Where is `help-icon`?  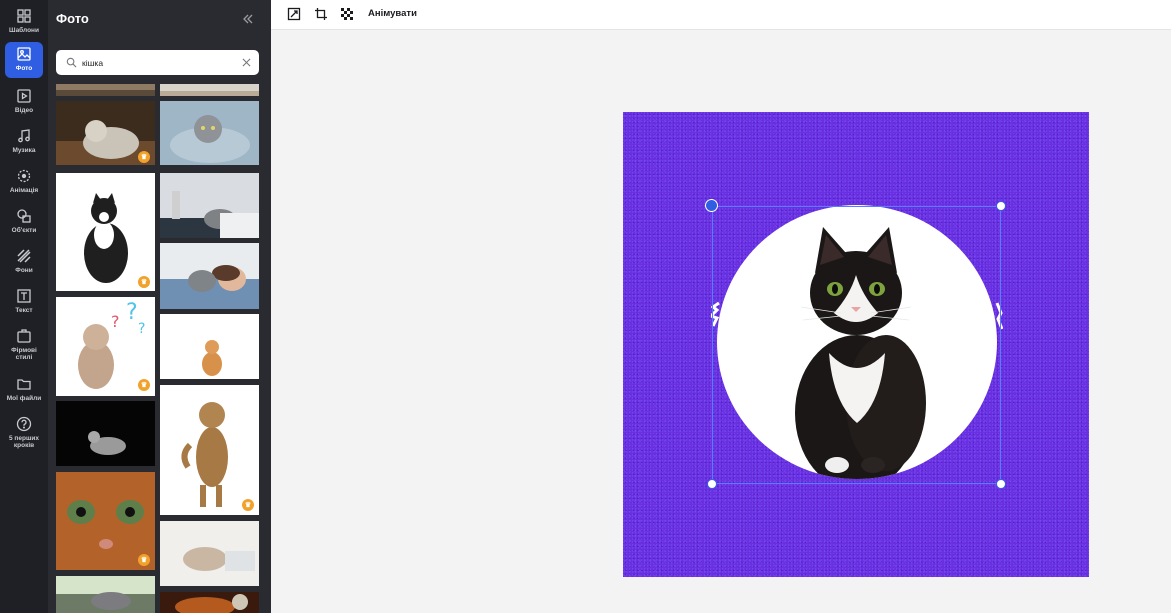
help-icon is located at coordinates (24, 424).